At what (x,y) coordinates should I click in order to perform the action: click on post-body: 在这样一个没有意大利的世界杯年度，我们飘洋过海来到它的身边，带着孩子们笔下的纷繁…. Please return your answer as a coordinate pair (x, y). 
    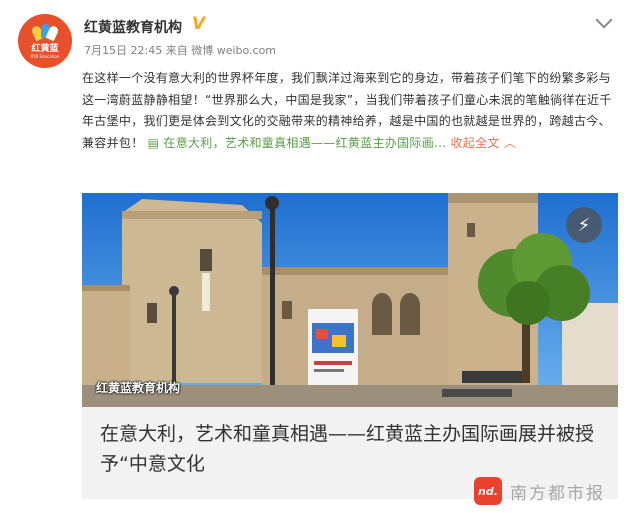
    Looking at the image, I should click on (352, 111).